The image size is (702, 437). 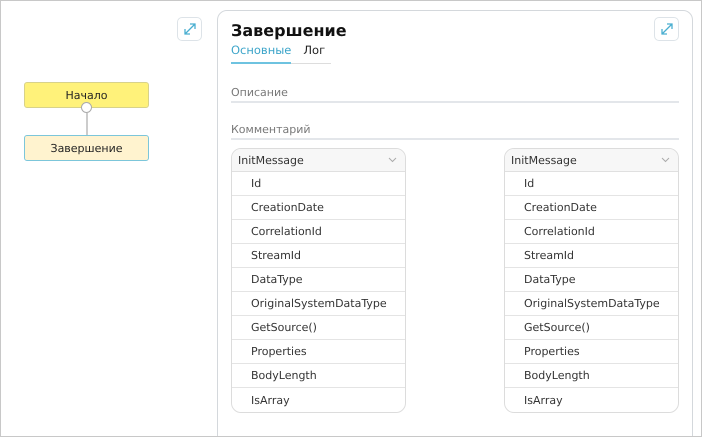 What do you see at coordinates (86, 118) in the screenshot?
I see `connector-drawing` at bounding box center [86, 118].